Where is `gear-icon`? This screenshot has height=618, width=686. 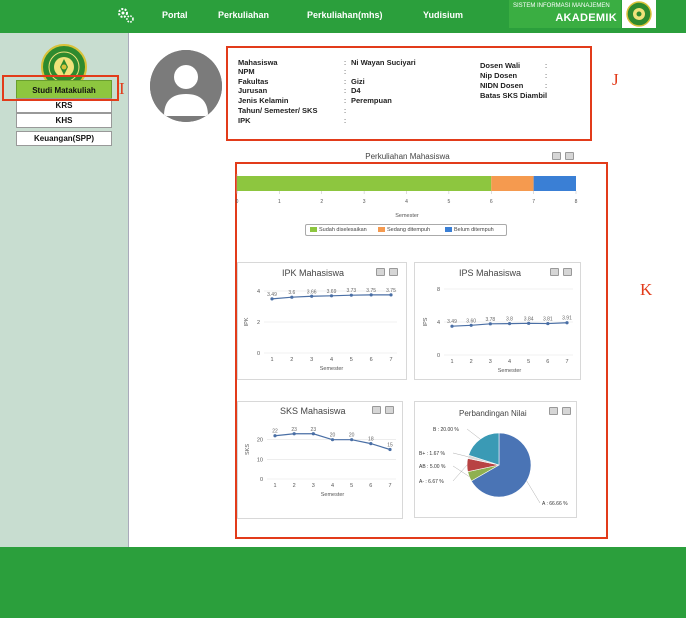
gear-icon is located at coordinates (126, 15).